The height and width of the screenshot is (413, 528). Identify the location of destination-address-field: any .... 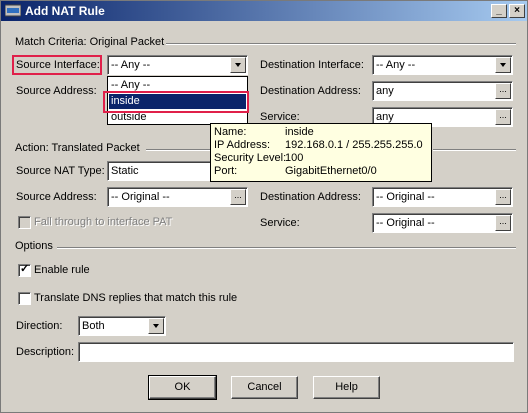
(442, 91).